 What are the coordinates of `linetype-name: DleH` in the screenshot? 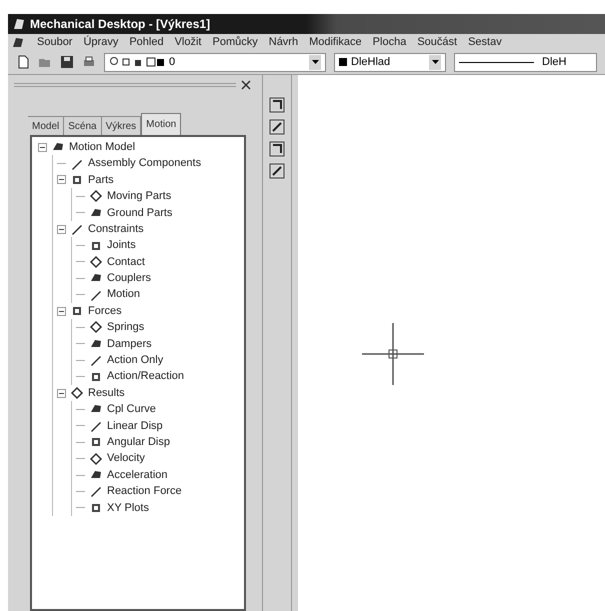 It's located at (554, 62).